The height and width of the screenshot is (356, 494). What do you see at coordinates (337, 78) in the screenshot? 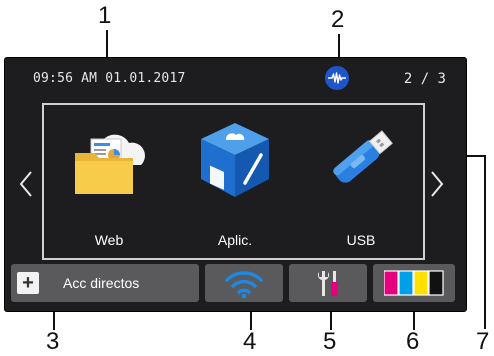
I see `wifi-direct-icon` at bounding box center [337, 78].